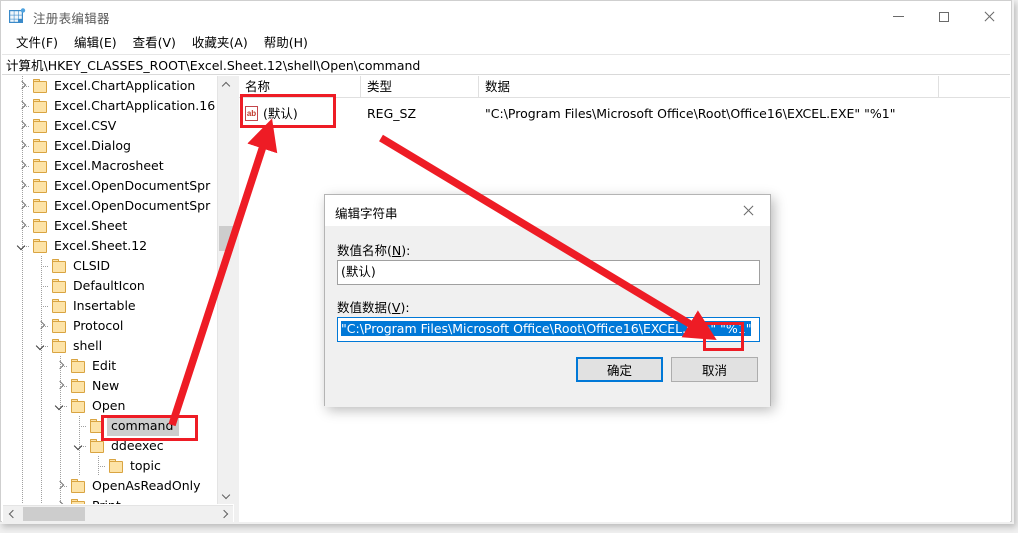 The width and height of the screenshot is (1018, 533). Describe the element at coordinates (226, 495) in the screenshot. I see `scroll-down-button` at that location.